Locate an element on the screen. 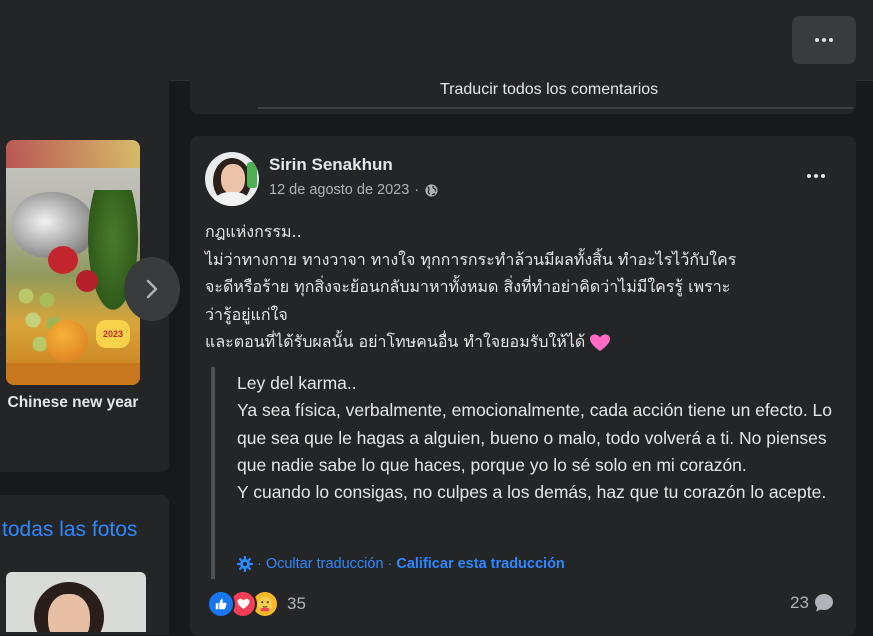  chevron-right-icon is located at coordinates (152, 289).